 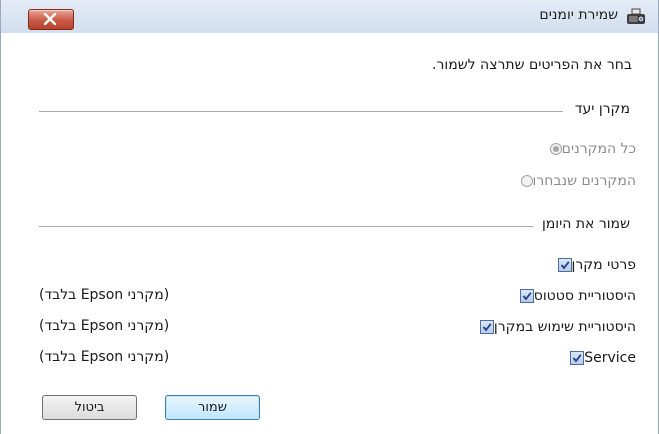 I want to click on checkbox-service: Service, so click(x=600, y=358).